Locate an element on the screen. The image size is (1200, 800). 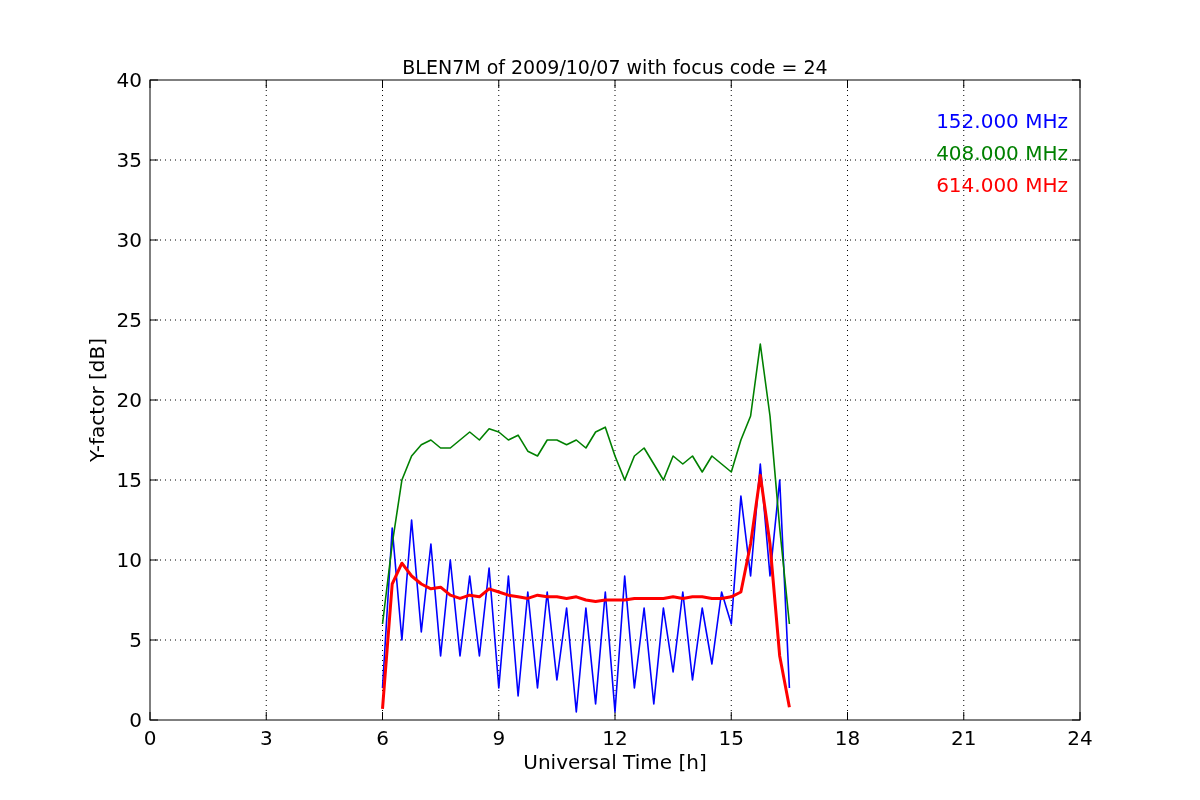
x-tick-label: 3 is located at coordinates (266, 738).